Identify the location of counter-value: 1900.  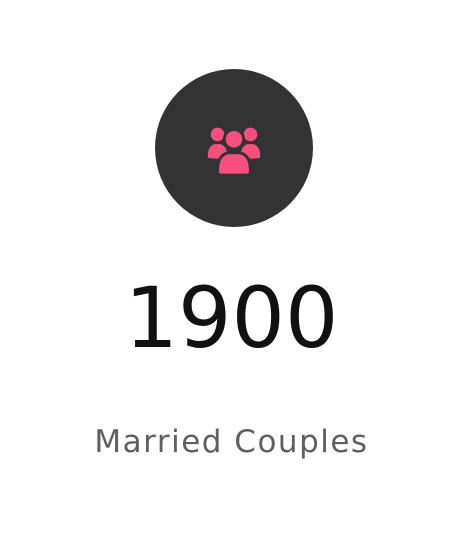
(231, 318).